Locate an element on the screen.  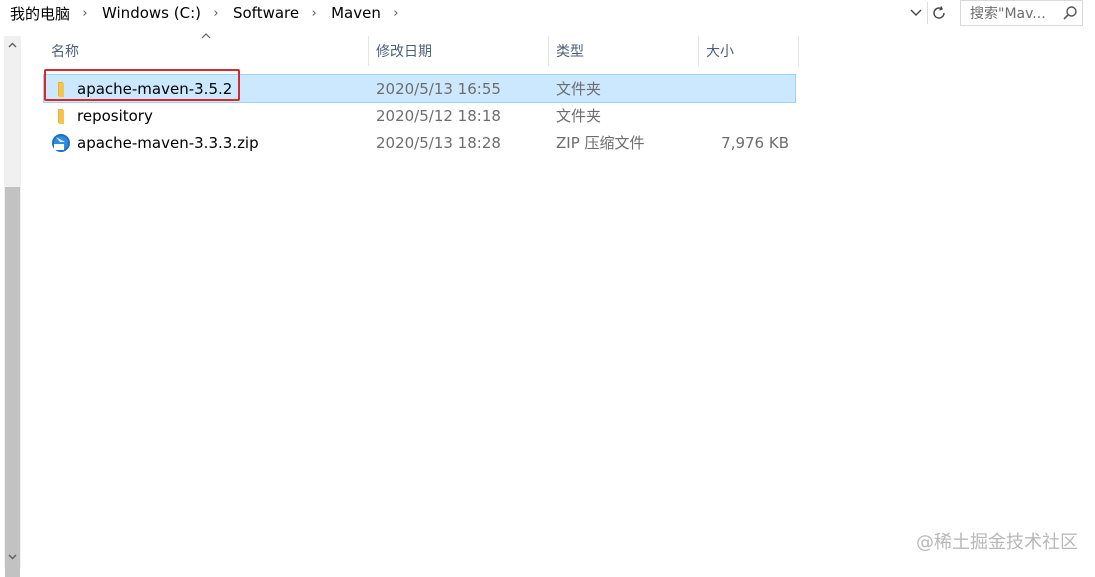
file-type: ZIP 压缩文件 is located at coordinates (600, 143).